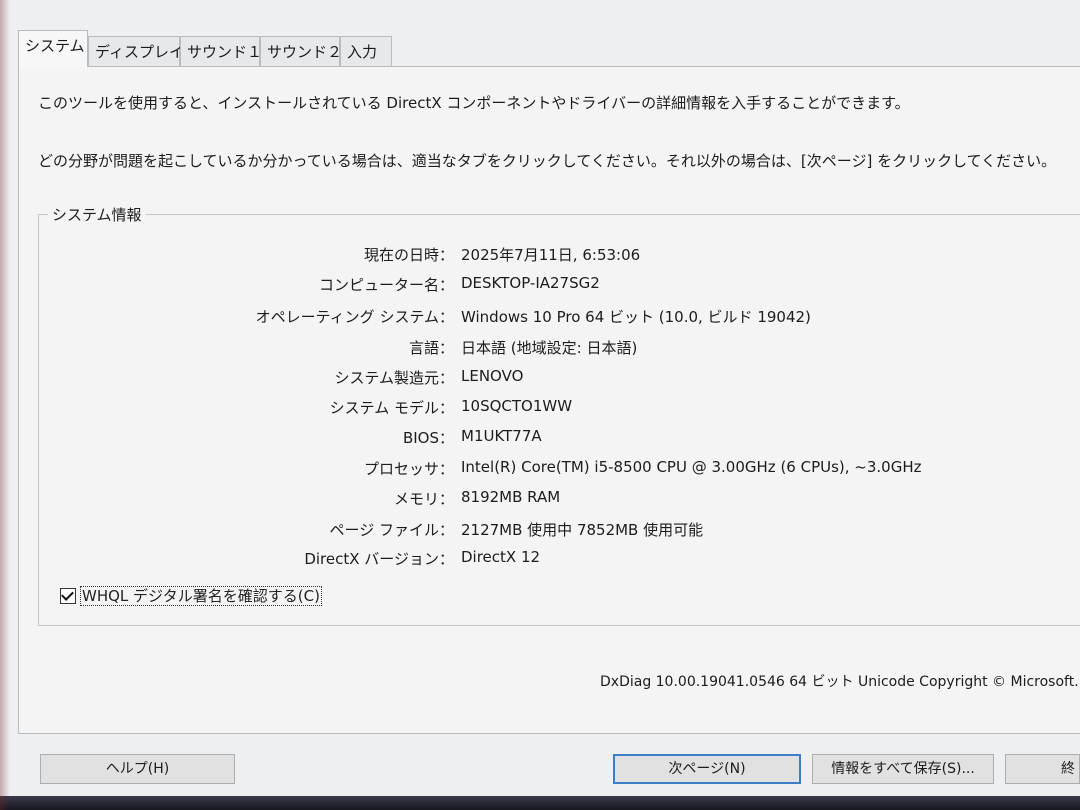  Describe the element at coordinates (408, 255) in the screenshot. I see `info-label-datetime: 現在の日時：` at that location.